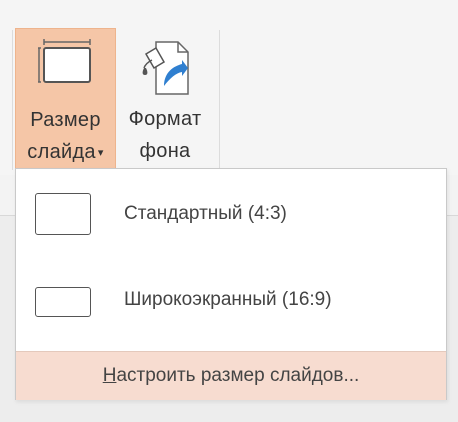 Image resolution: width=458 pixels, height=422 pixels. What do you see at coordinates (65, 120) in the screenshot?
I see `slide-size-label-line1: Размер` at bounding box center [65, 120].